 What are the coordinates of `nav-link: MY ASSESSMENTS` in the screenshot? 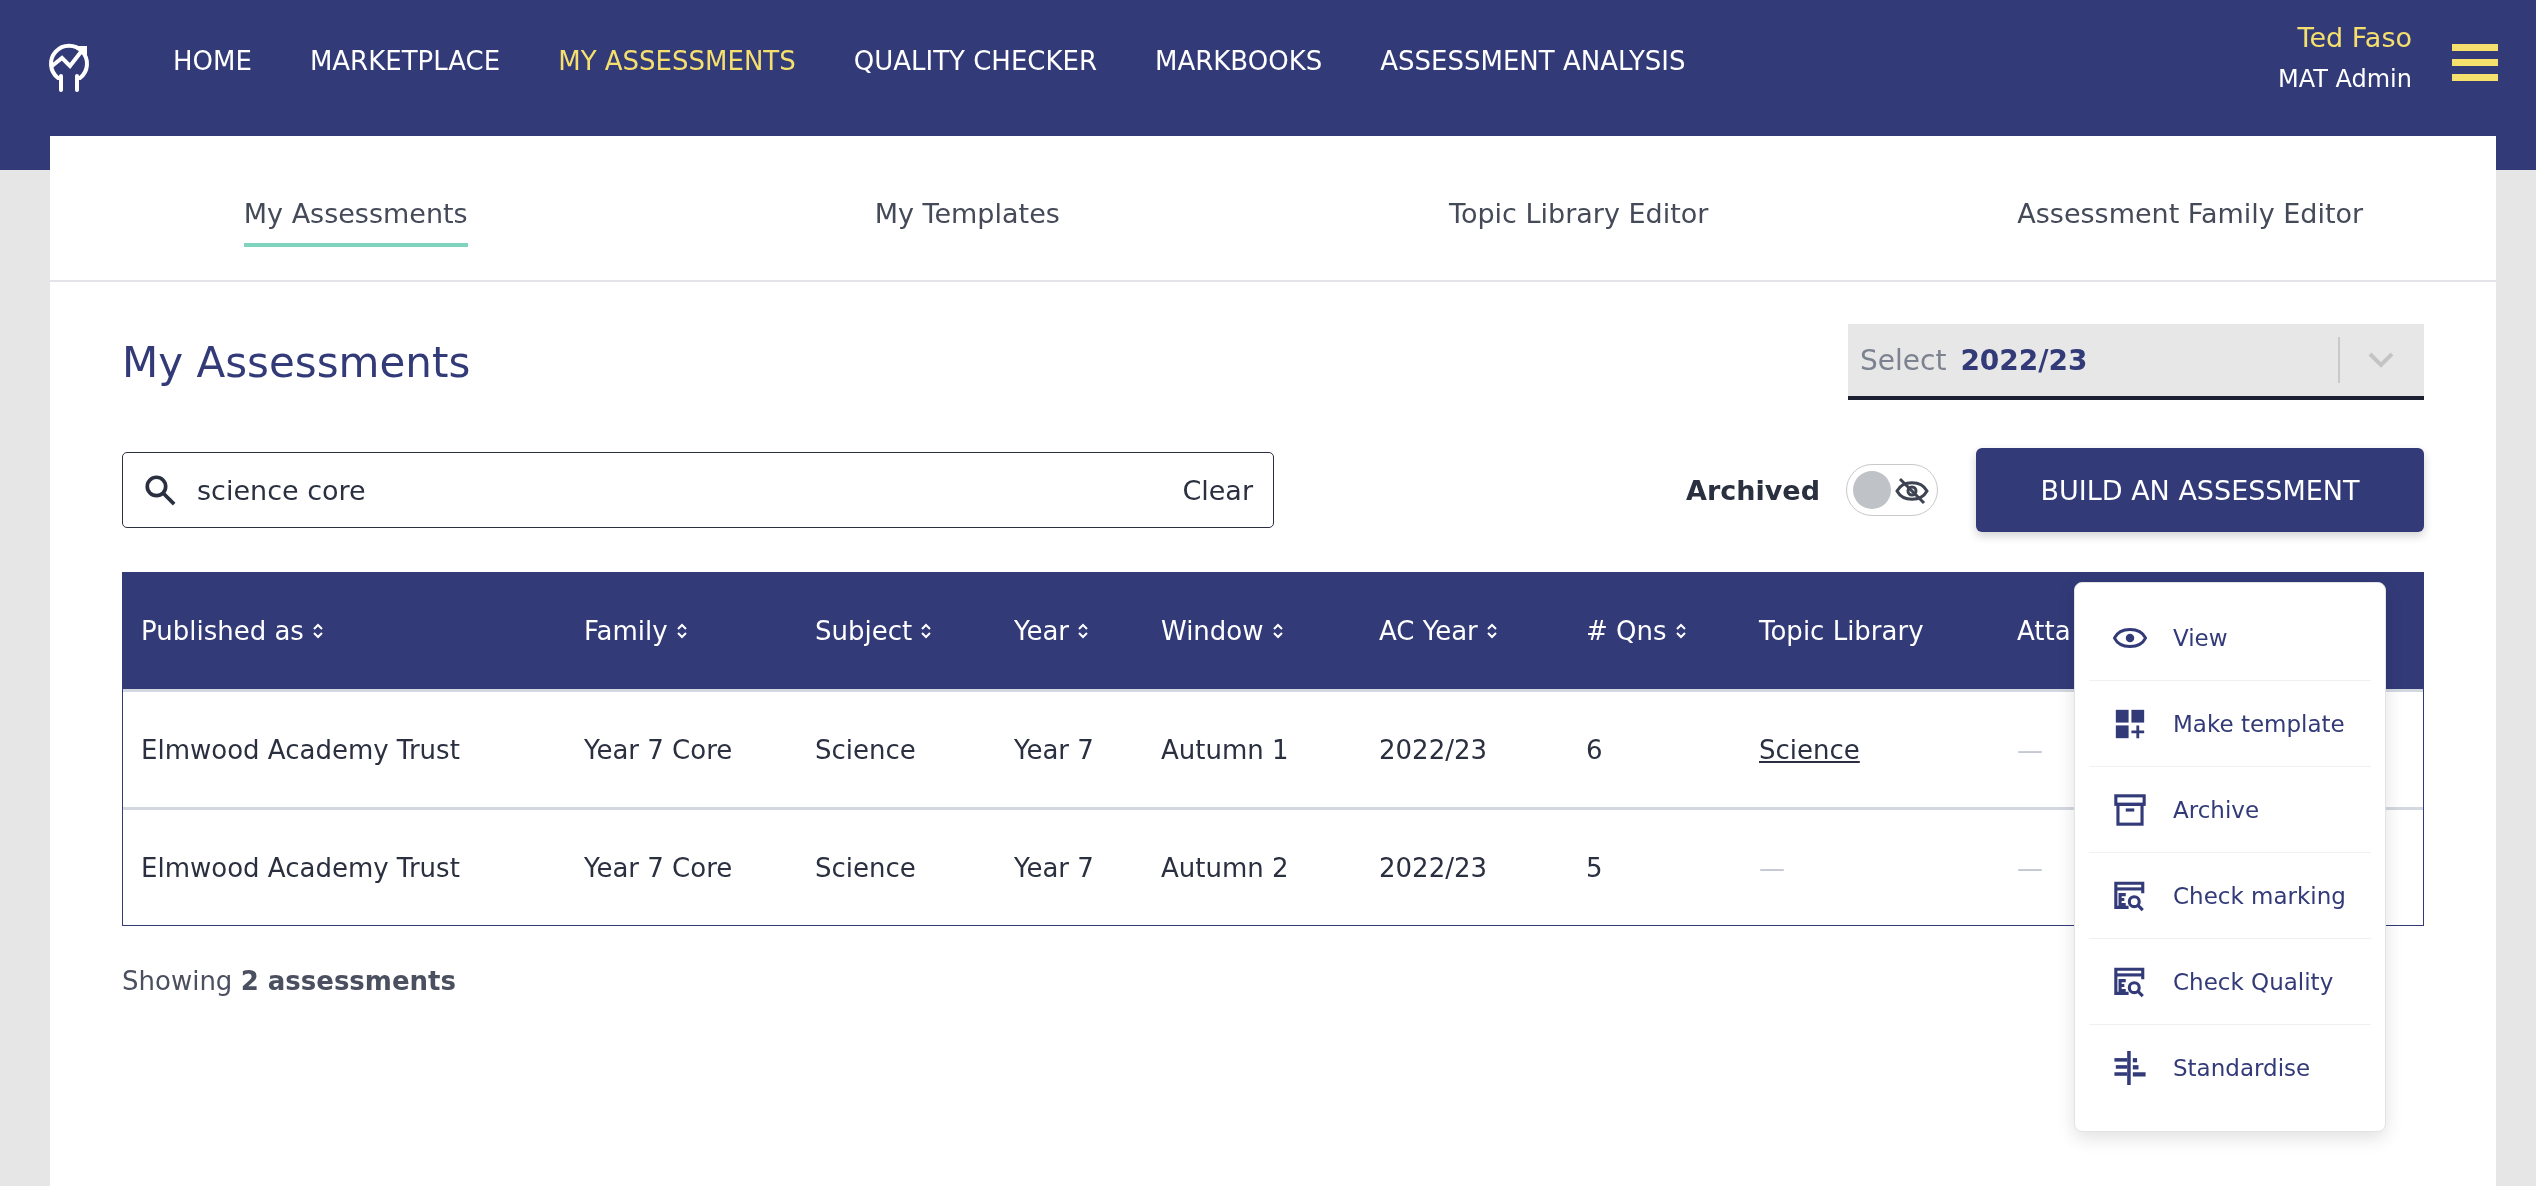 It's located at (677, 61).